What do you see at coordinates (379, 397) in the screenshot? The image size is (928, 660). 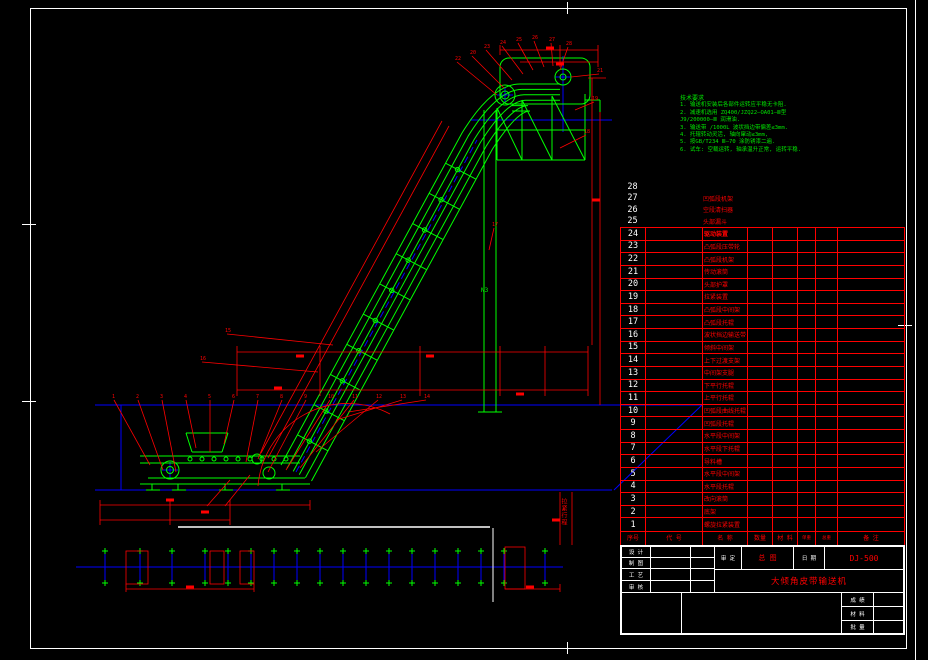 I see `callout-number: 12` at bounding box center [379, 397].